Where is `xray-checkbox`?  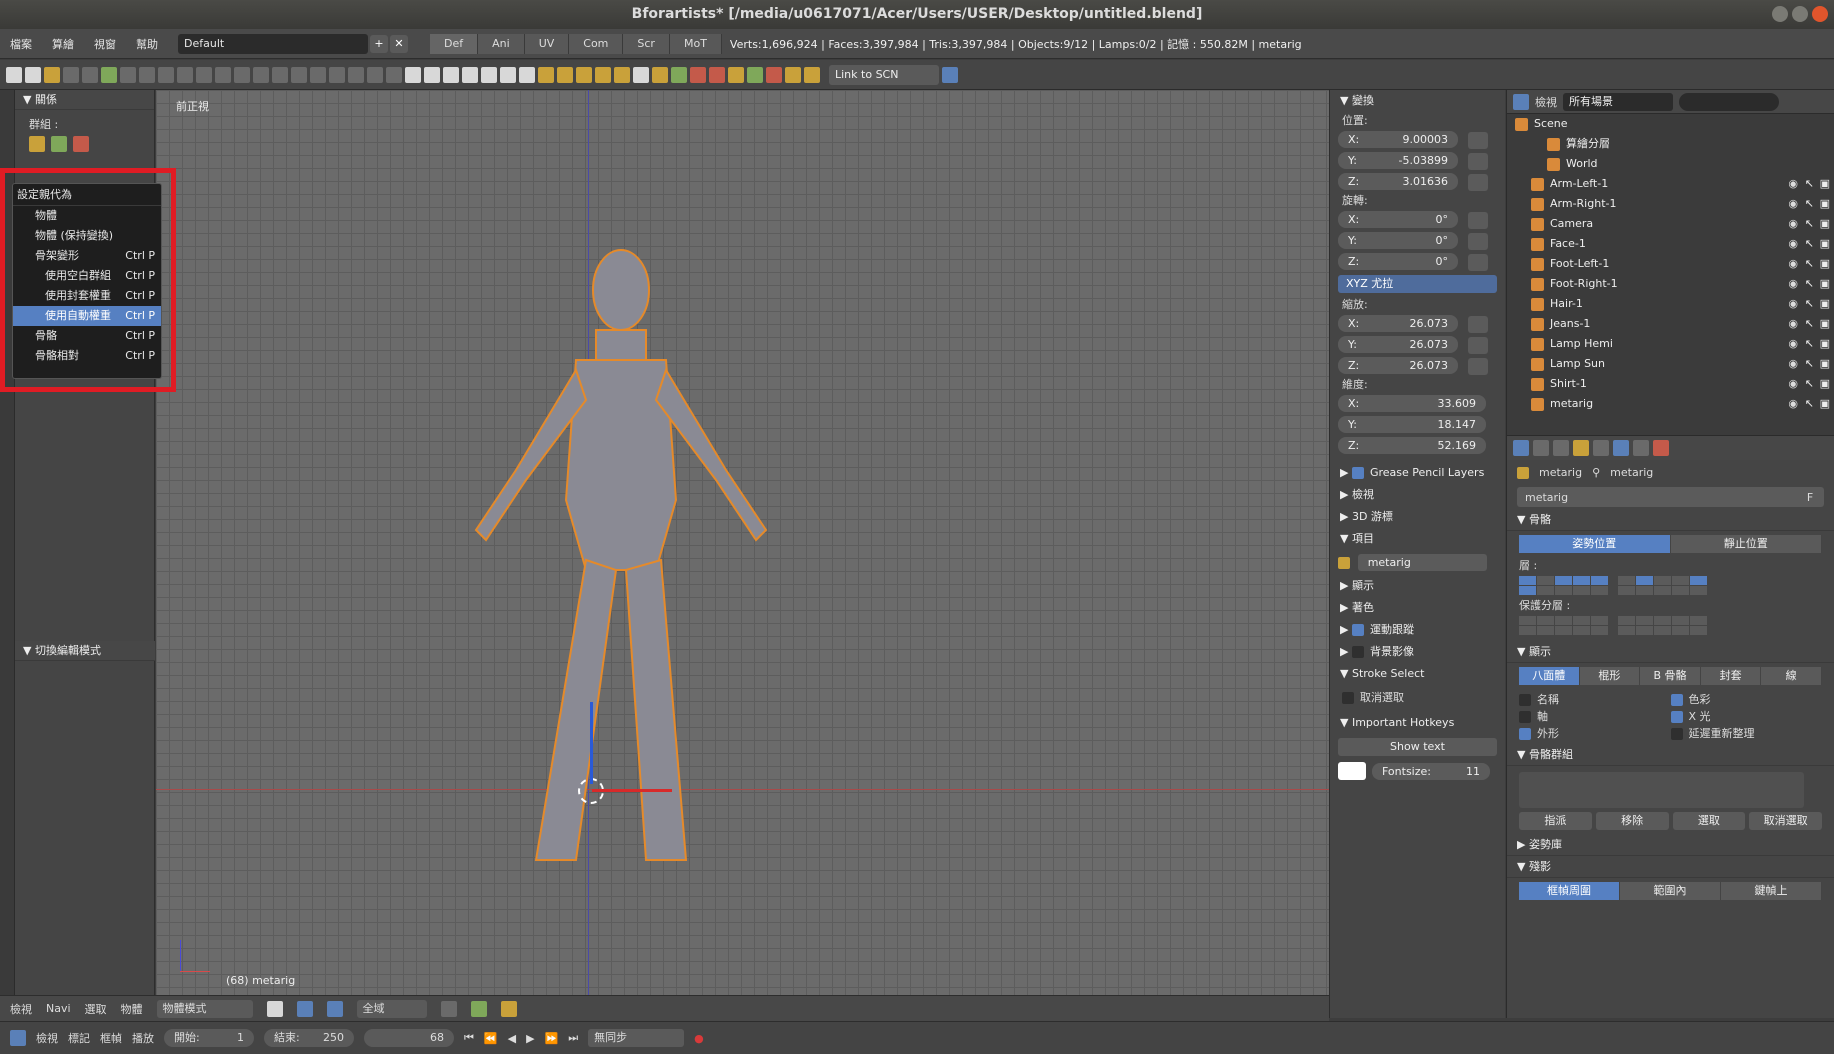 xray-checkbox is located at coordinates (1676, 717).